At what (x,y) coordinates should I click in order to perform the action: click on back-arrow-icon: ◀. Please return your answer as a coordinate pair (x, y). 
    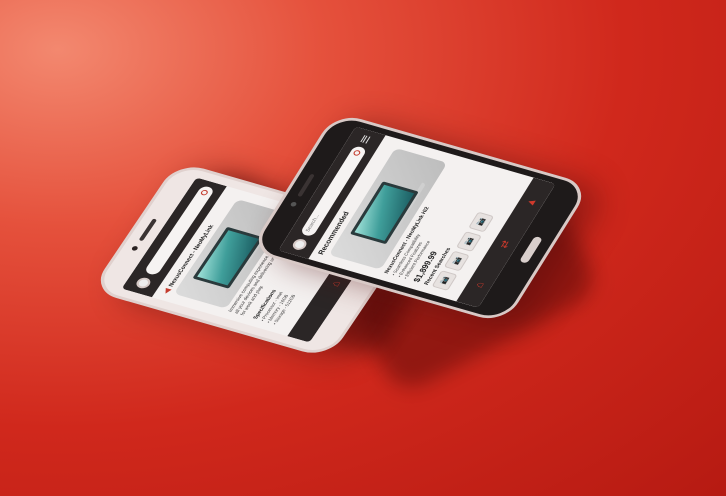
    Looking at the image, I should click on (167, 291).